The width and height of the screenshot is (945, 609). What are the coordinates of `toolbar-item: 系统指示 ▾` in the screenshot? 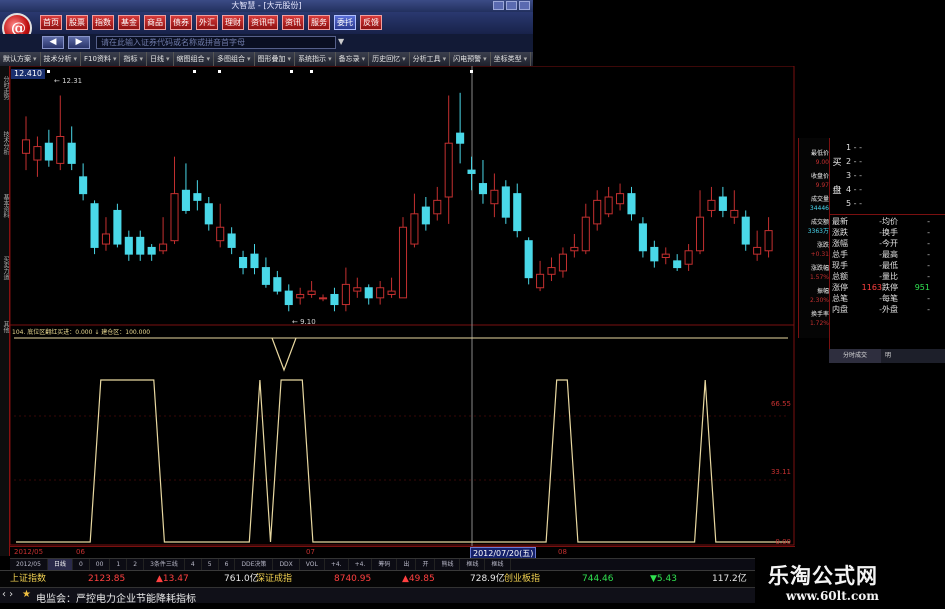 It's located at (315, 59).